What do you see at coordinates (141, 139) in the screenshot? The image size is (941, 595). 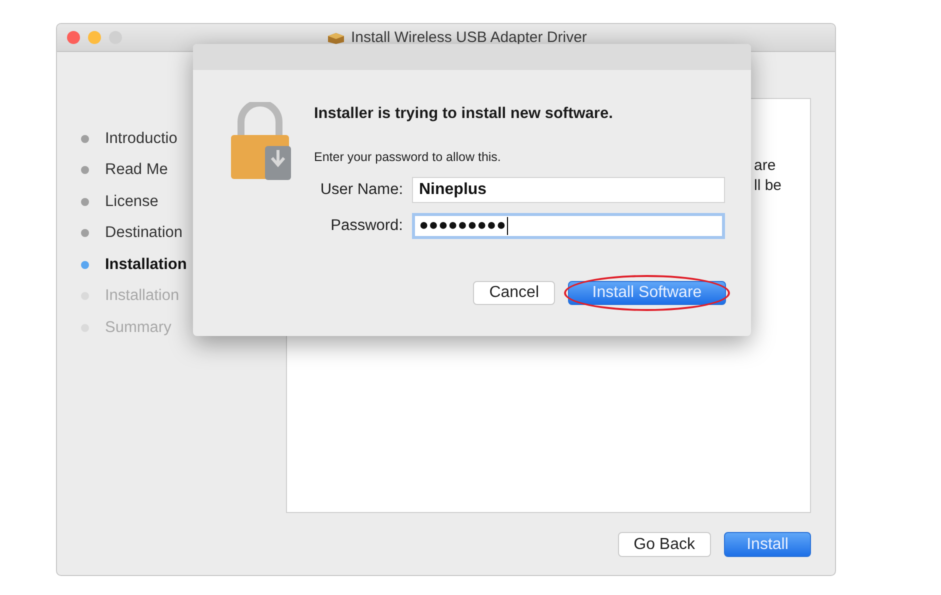 I see `step-label: Introductio` at bounding box center [141, 139].